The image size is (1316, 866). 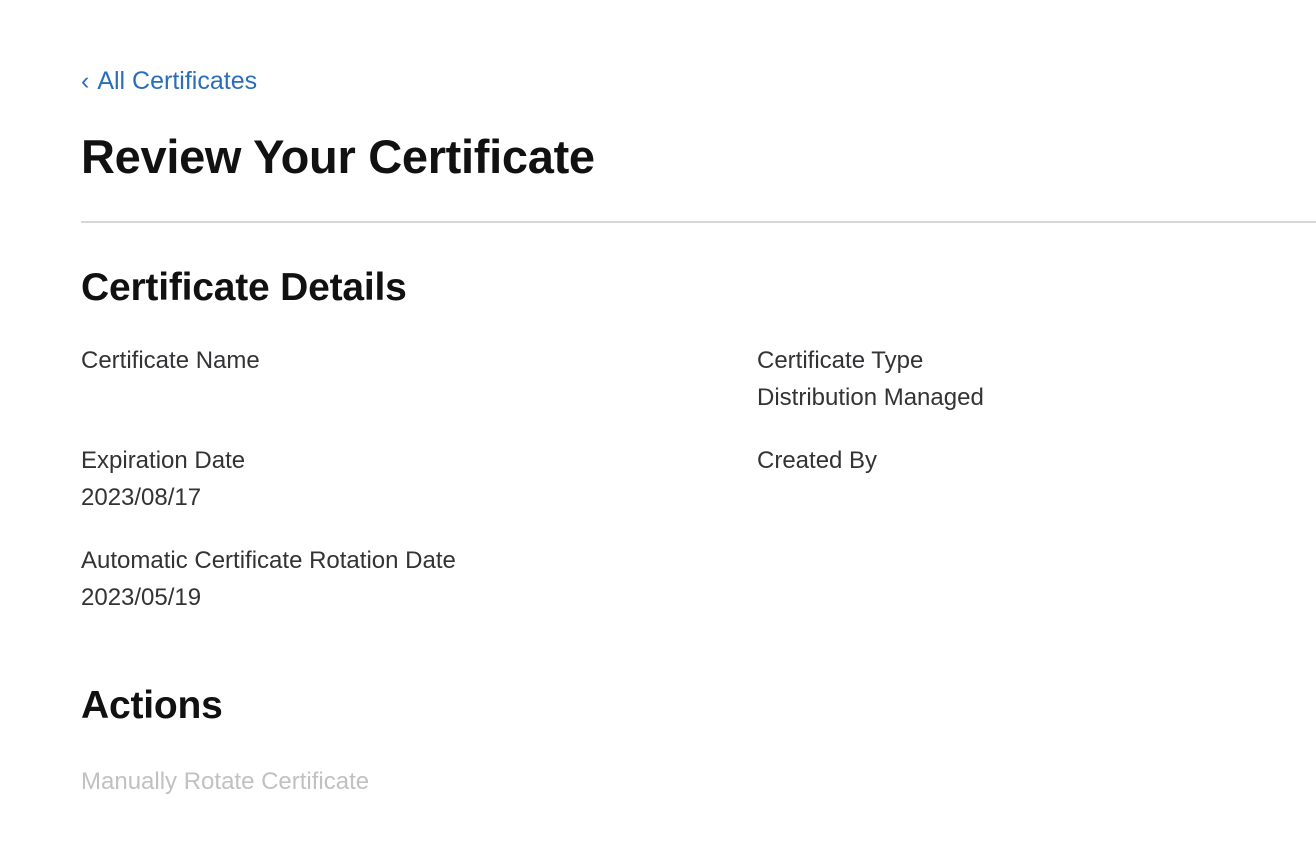 I want to click on rotation-date-value: 2023/05/19, so click(x=141, y=597).